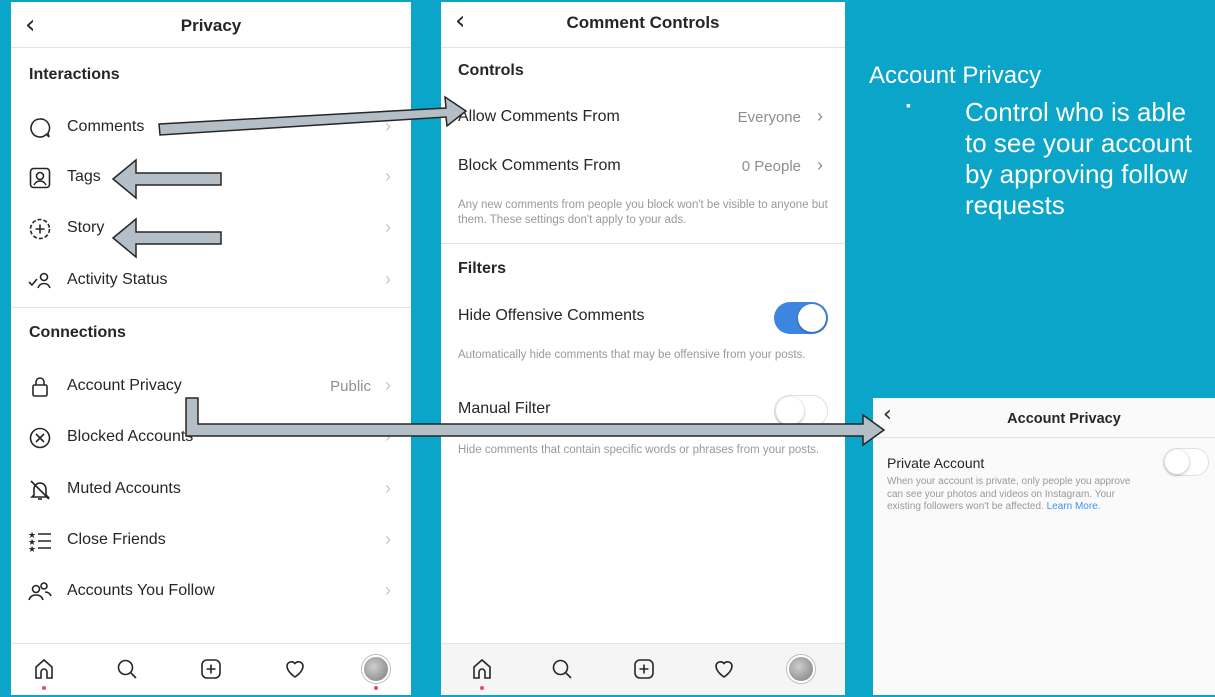 The image size is (1215, 697). I want to click on arrow-account-privacy-to-screen, so click(535, 422).